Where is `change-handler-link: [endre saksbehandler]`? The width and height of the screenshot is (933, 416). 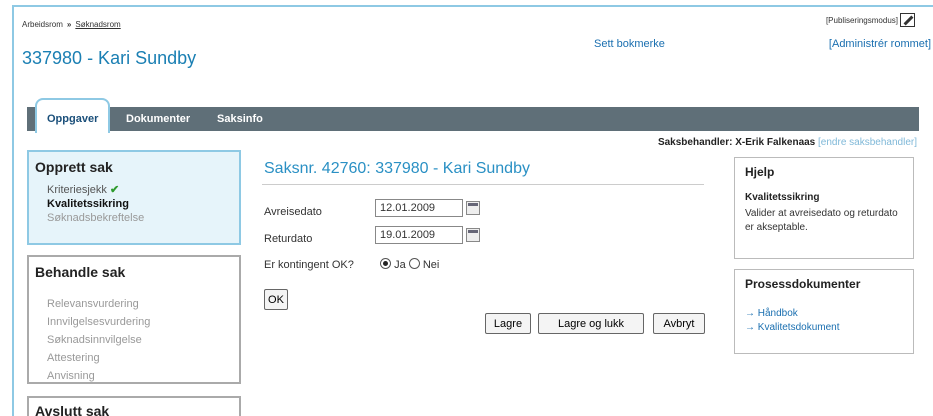
change-handler-link: [endre saksbehandler] is located at coordinates (867, 142).